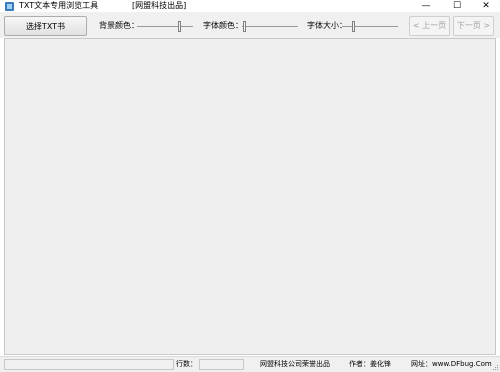  Describe the element at coordinates (221, 364) in the screenshot. I see `lines-value` at that location.